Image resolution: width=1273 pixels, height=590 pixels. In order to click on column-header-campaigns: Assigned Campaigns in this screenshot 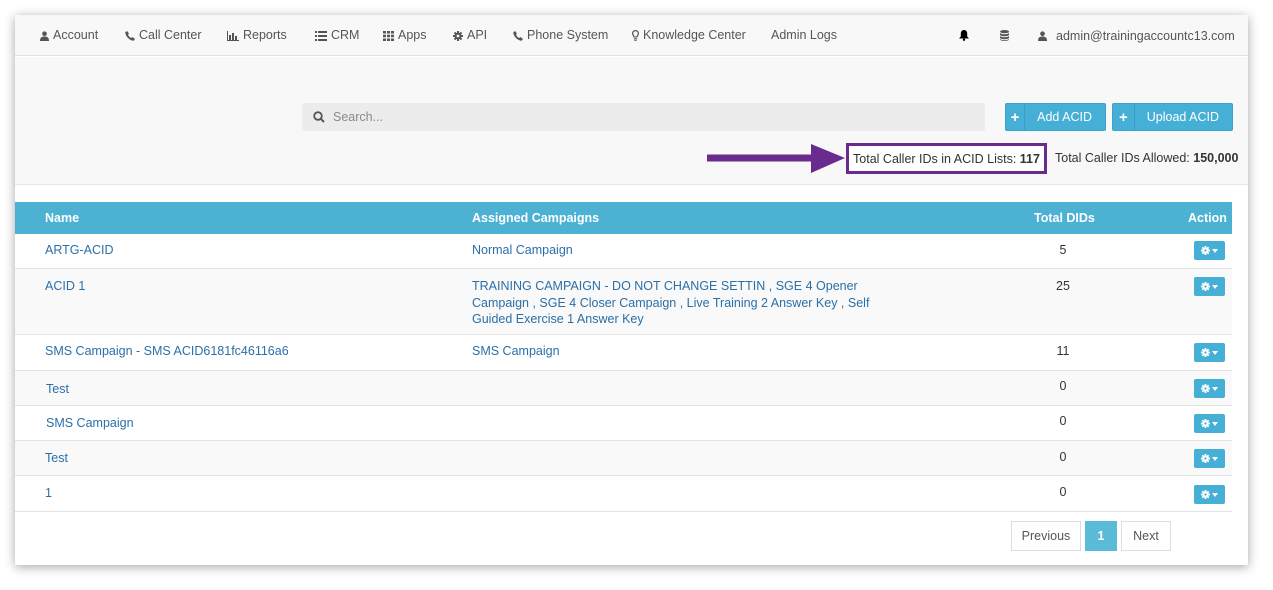, I will do `click(535, 218)`.